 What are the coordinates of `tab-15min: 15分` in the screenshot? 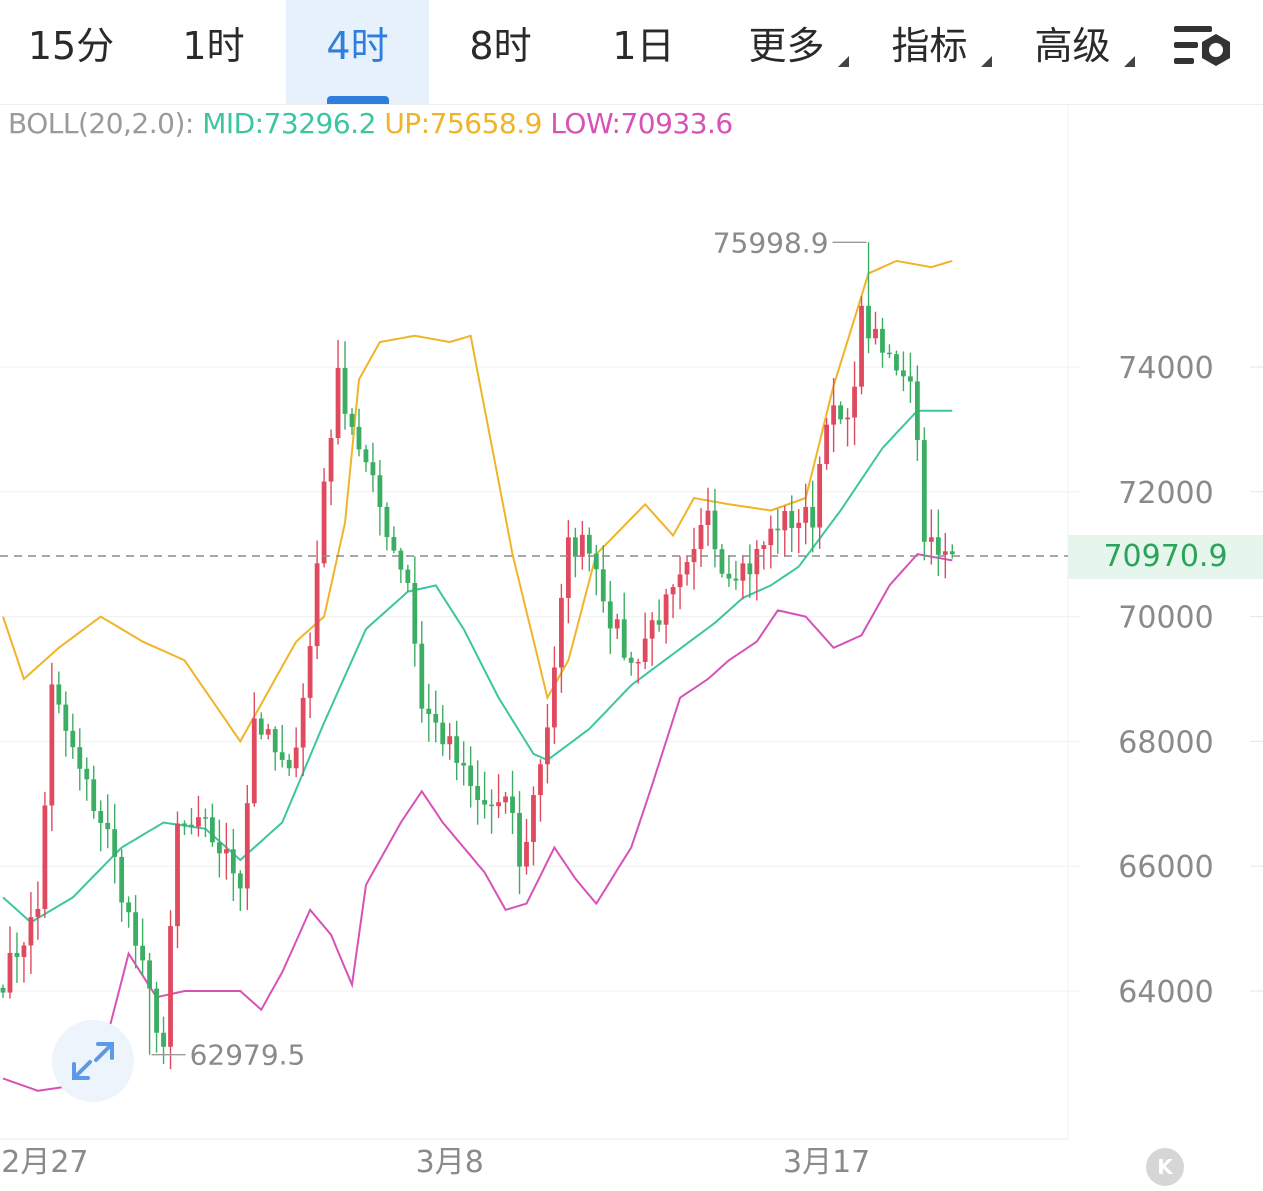 It's located at (71, 52).